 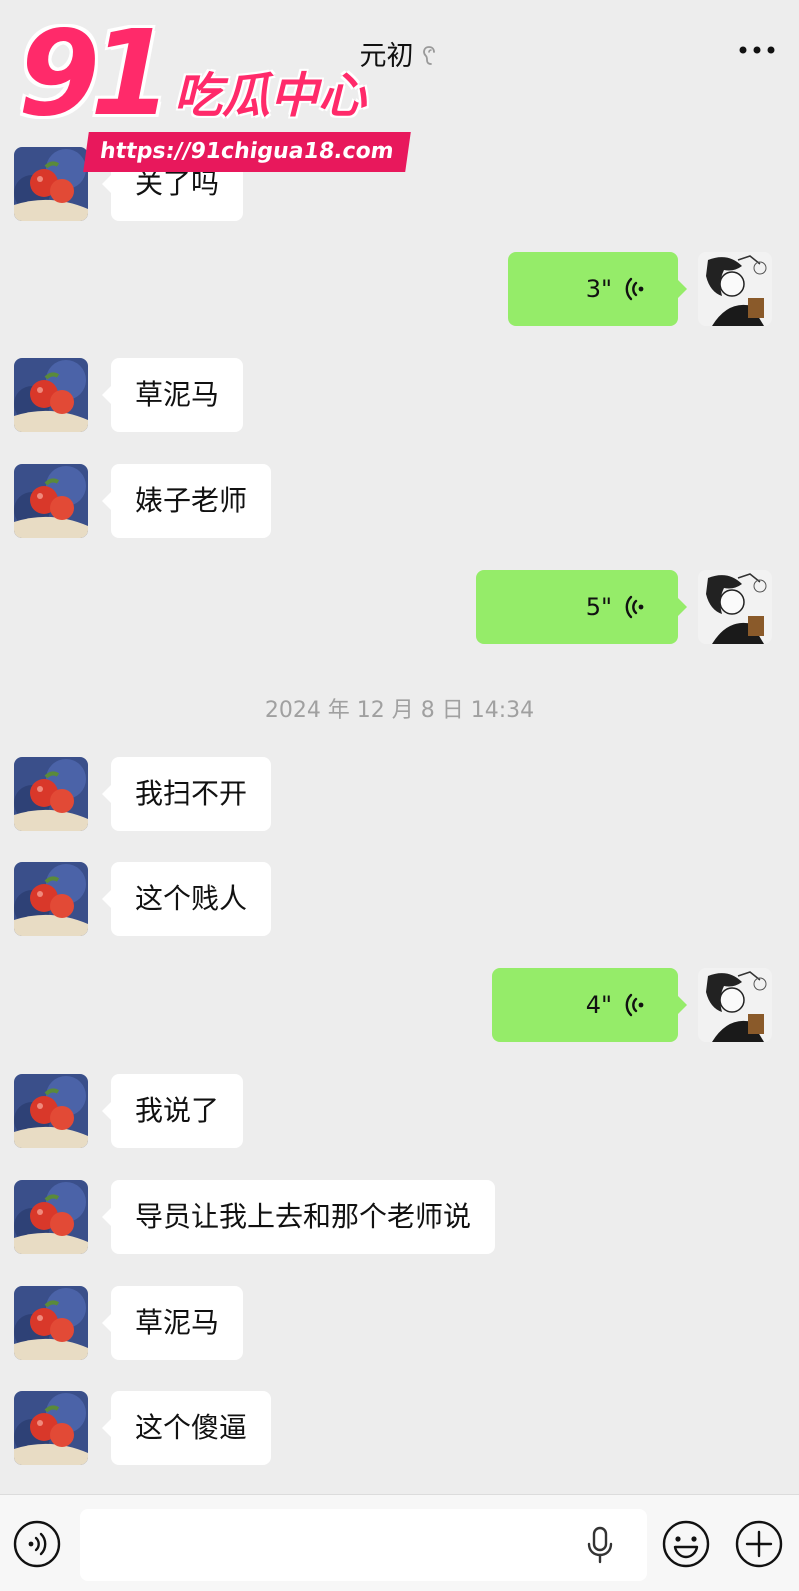 I want to click on input-bar, so click(x=399, y=1542).